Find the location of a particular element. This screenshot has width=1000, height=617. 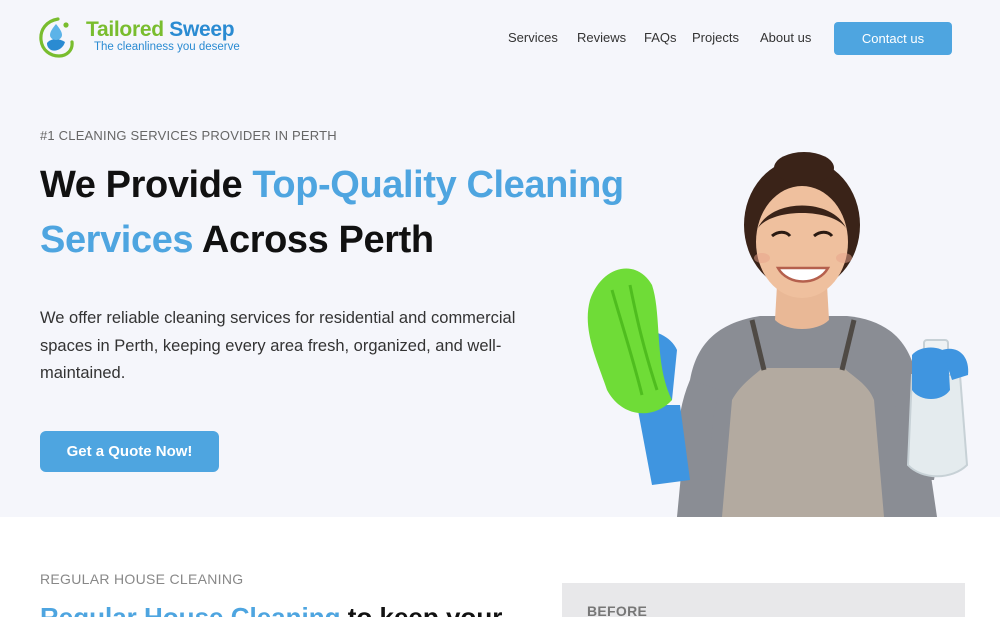

nav-link-reviews: Reviews is located at coordinates (601, 37).